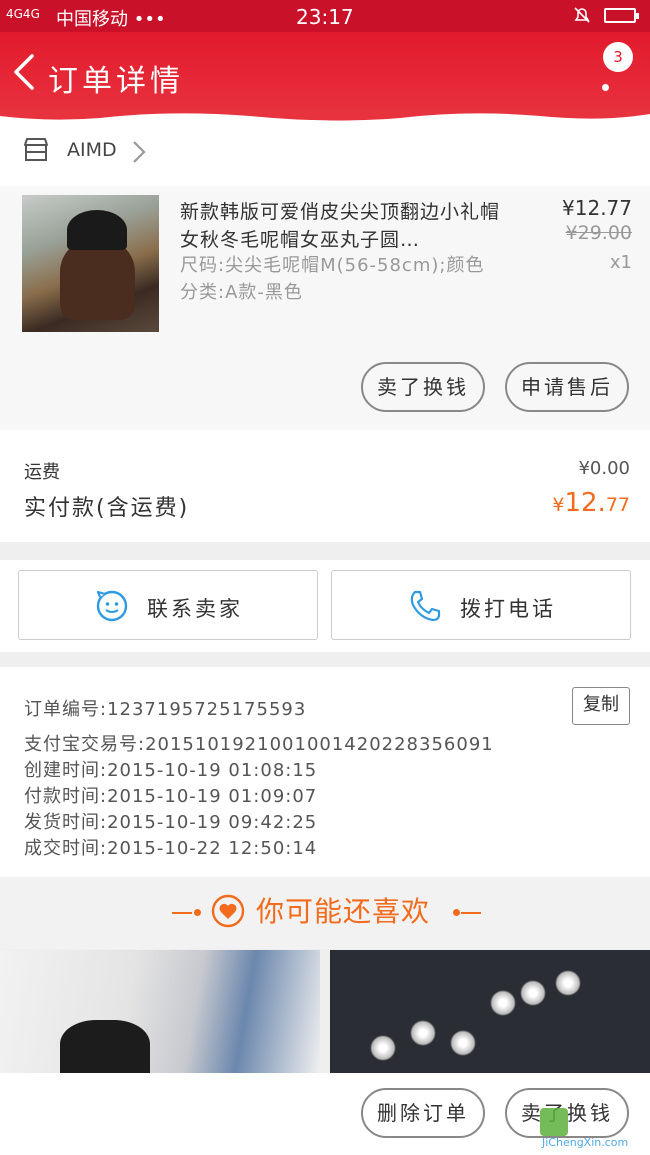 The height and width of the screenshot is (1155, 650). I want to click on contact-seller-button: 联系卖家, so click(168, 605).